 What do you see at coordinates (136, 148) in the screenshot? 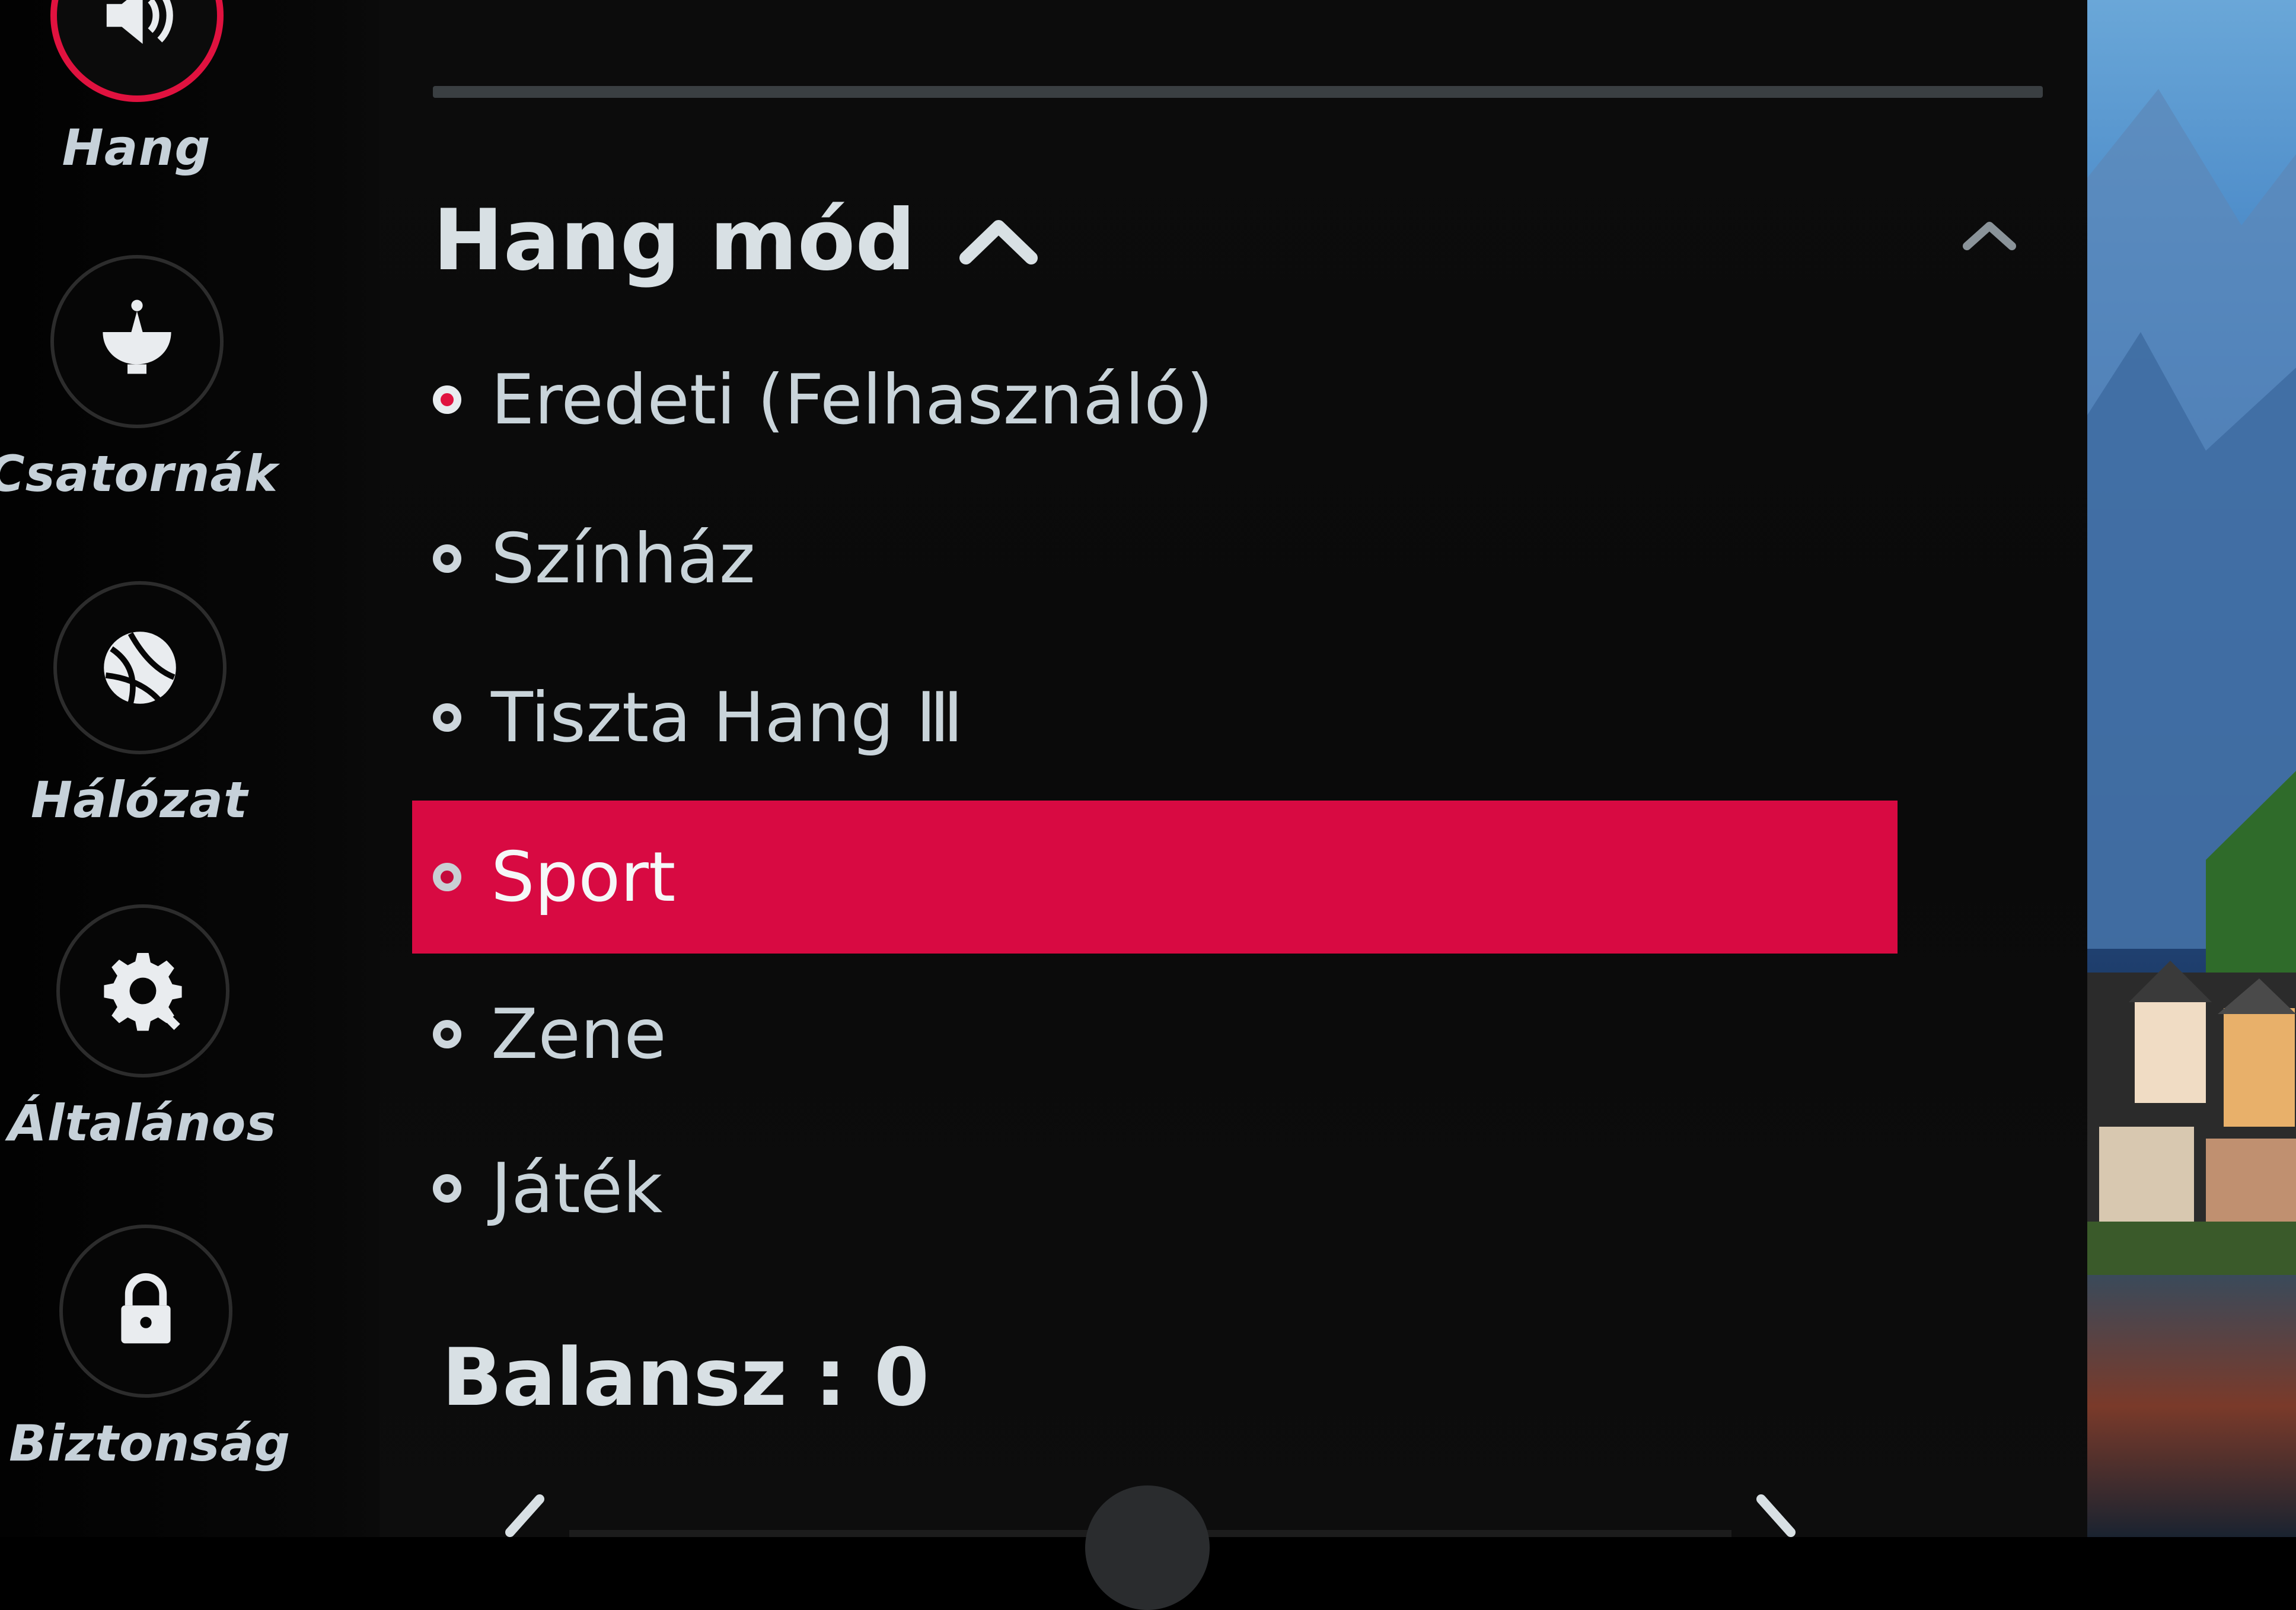
I see `sidebar-item-label: Hang` at bounding box center [136, 148].